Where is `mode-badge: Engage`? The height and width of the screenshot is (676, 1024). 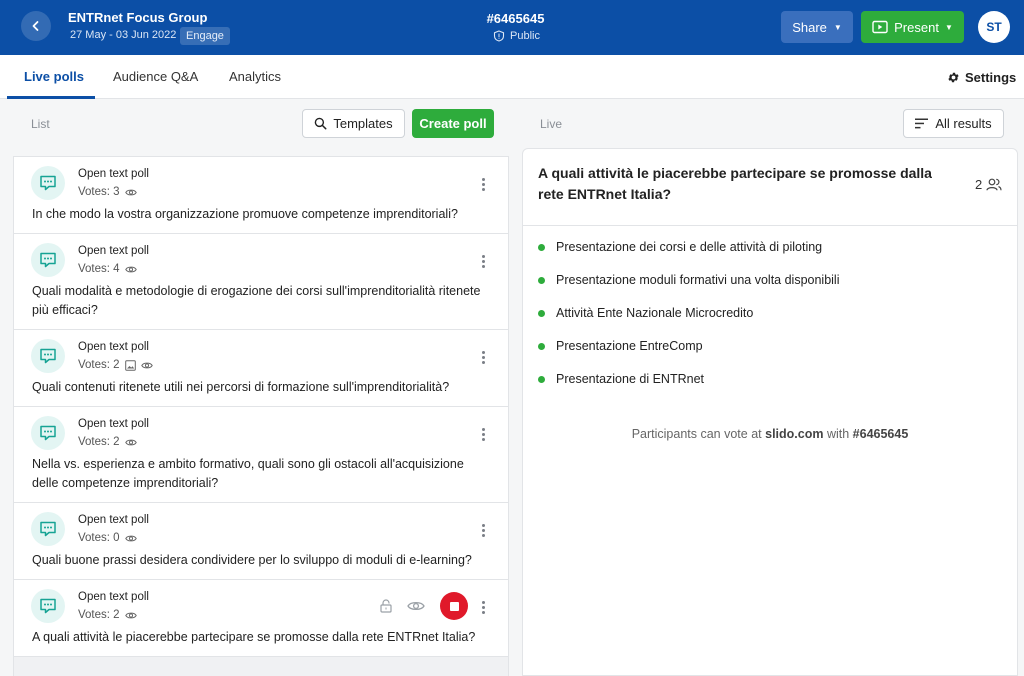 mode-badge: Engage is located at coordinates (205, 36).